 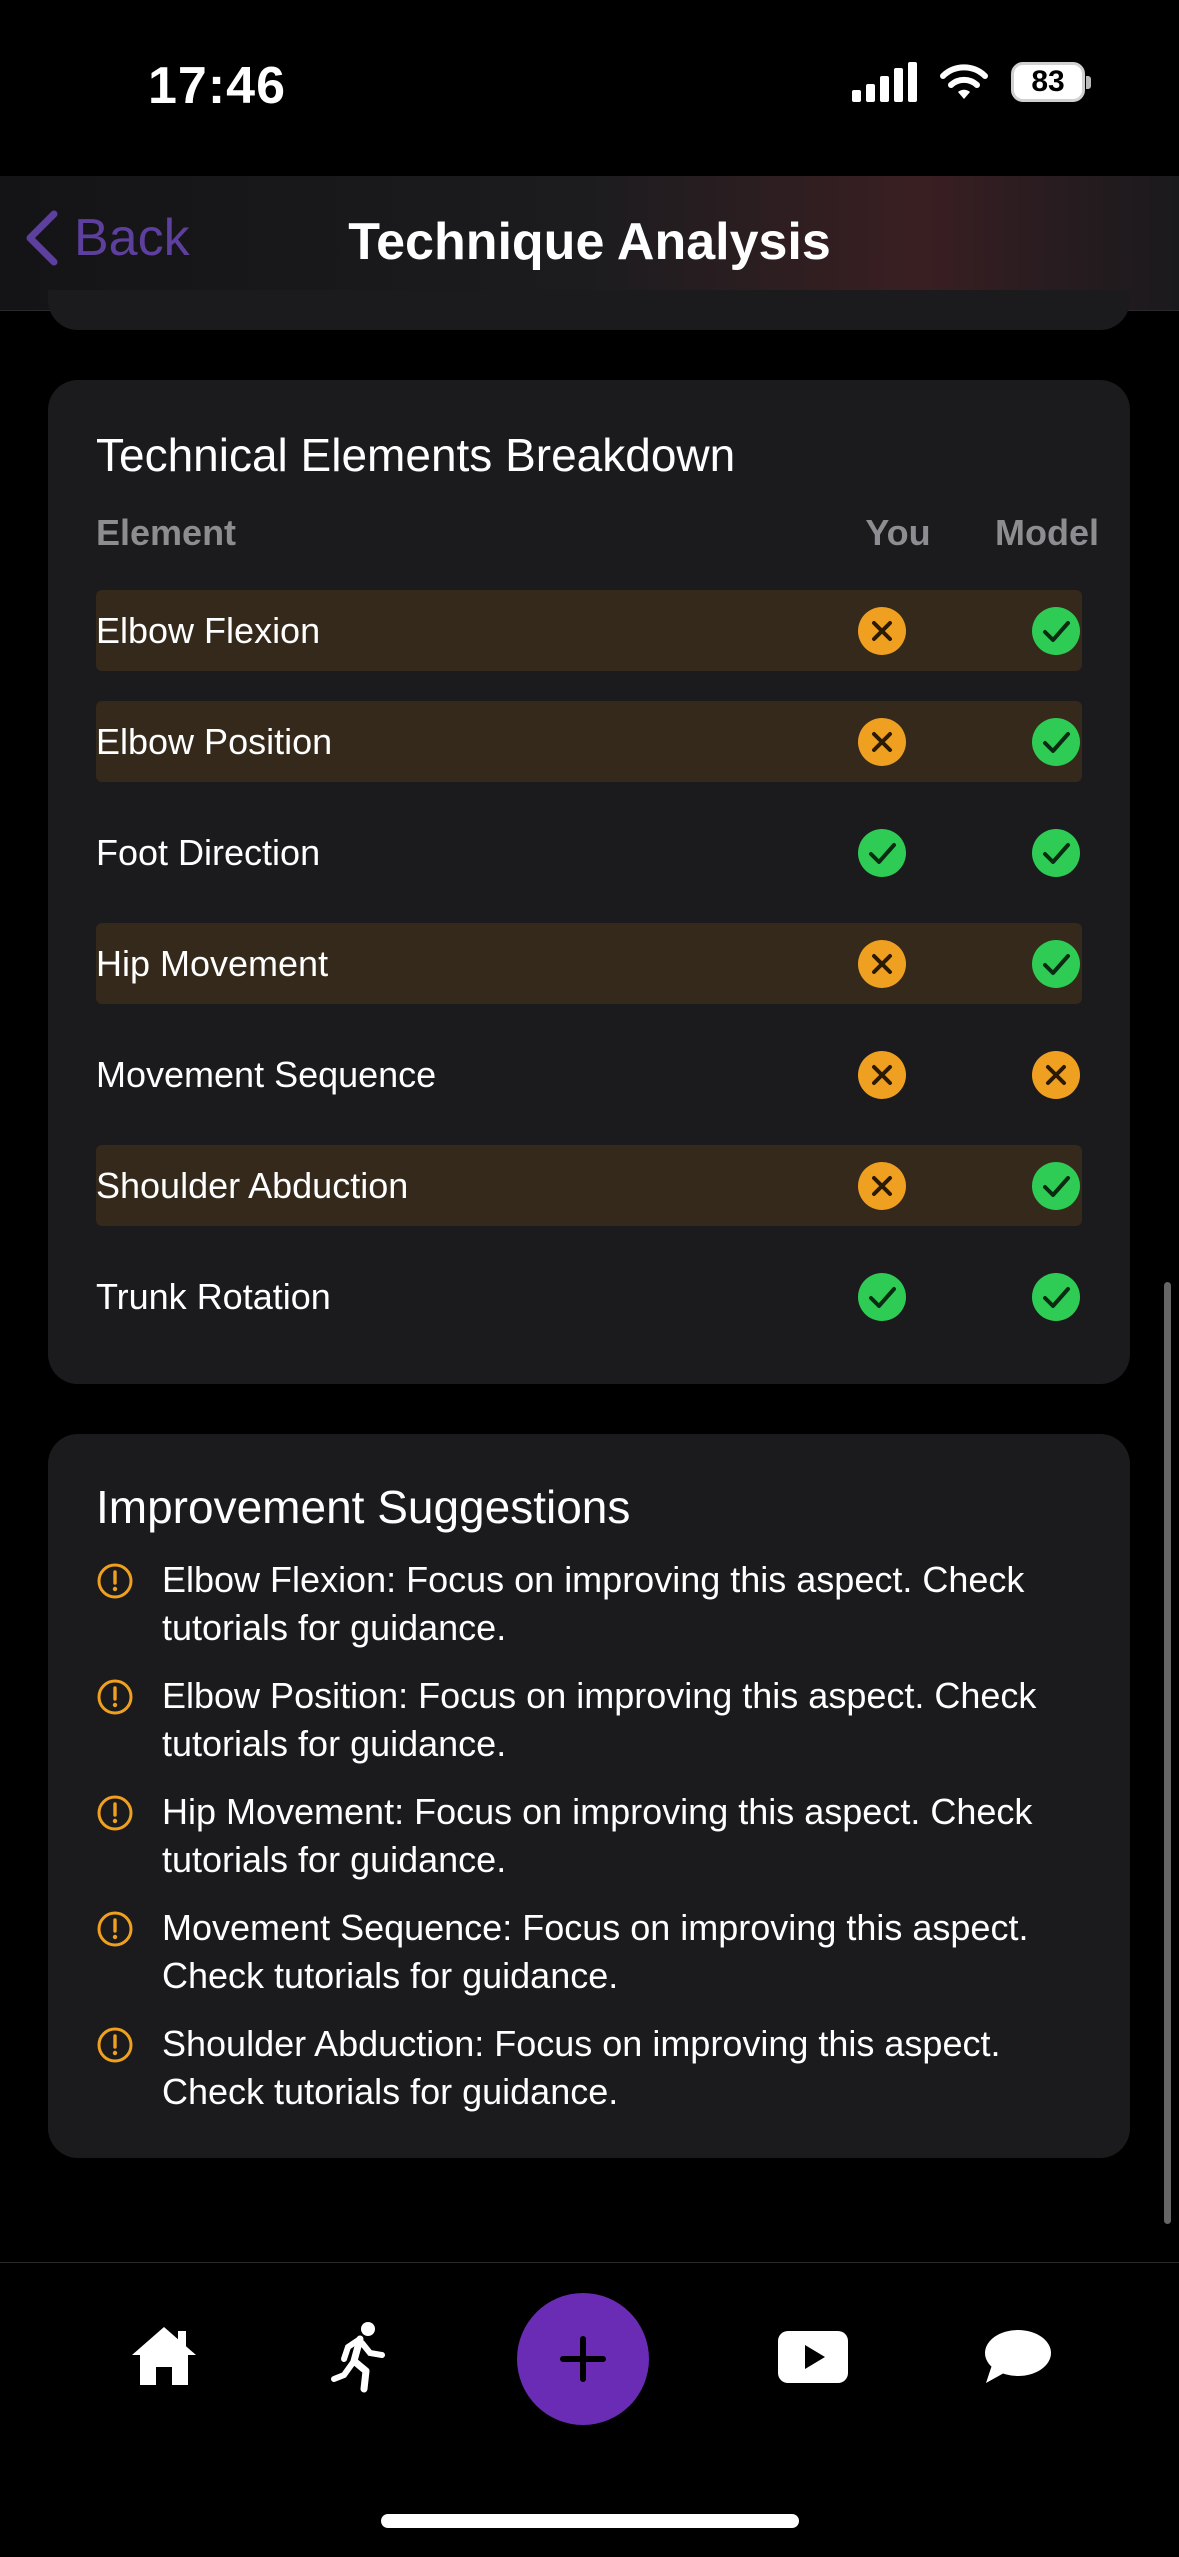 I want to click on element-label: Shoulder Abduction, so click(x=252, y=1185).